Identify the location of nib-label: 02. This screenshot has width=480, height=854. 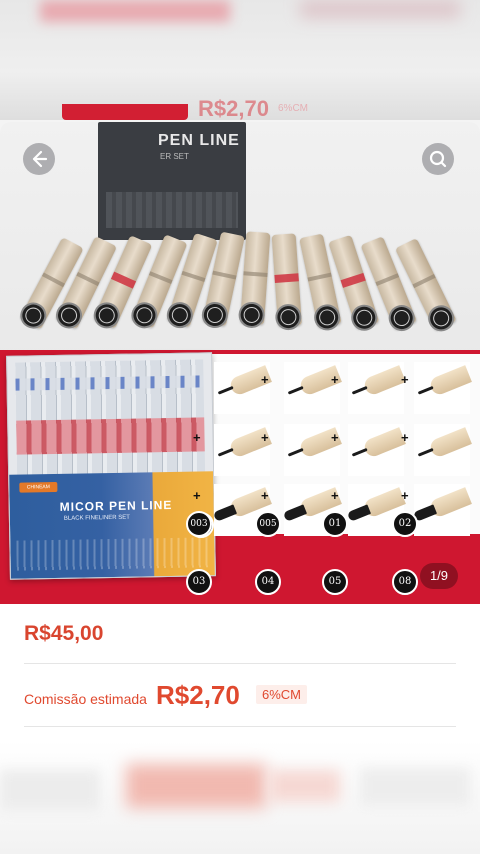
(405, 524).